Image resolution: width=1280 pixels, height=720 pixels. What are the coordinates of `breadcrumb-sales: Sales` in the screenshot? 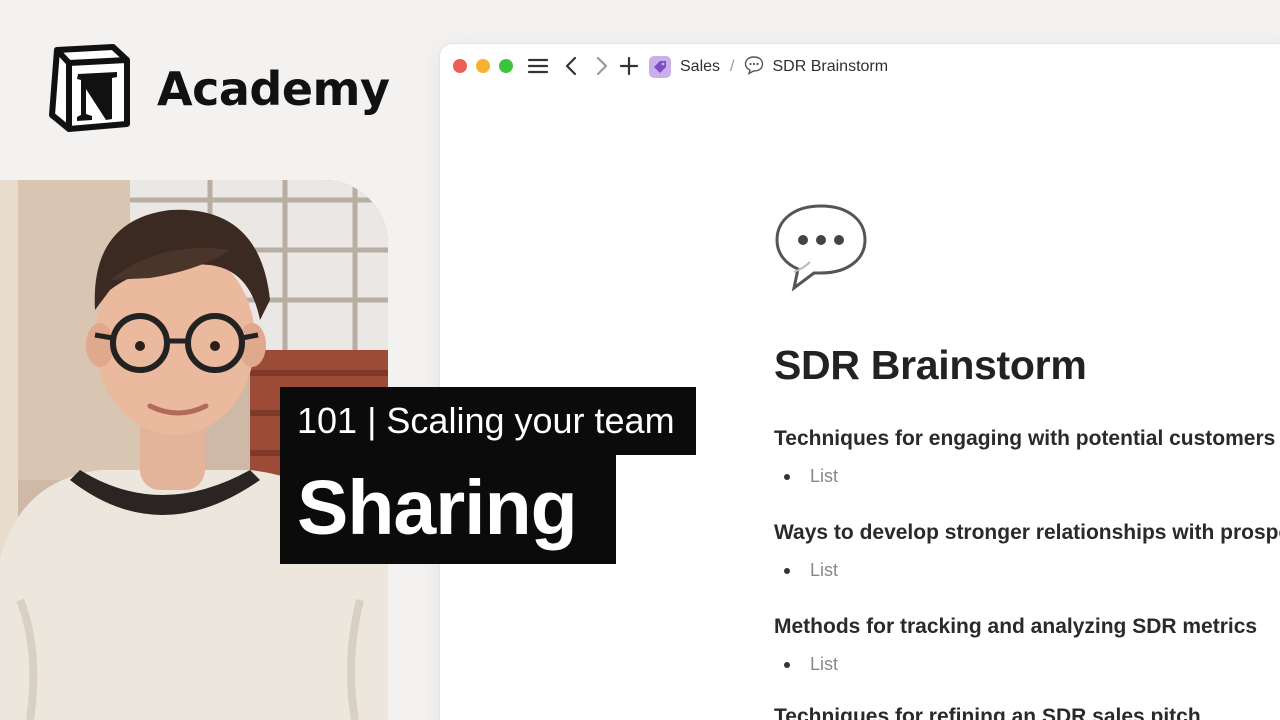 It's located at (700, 67).